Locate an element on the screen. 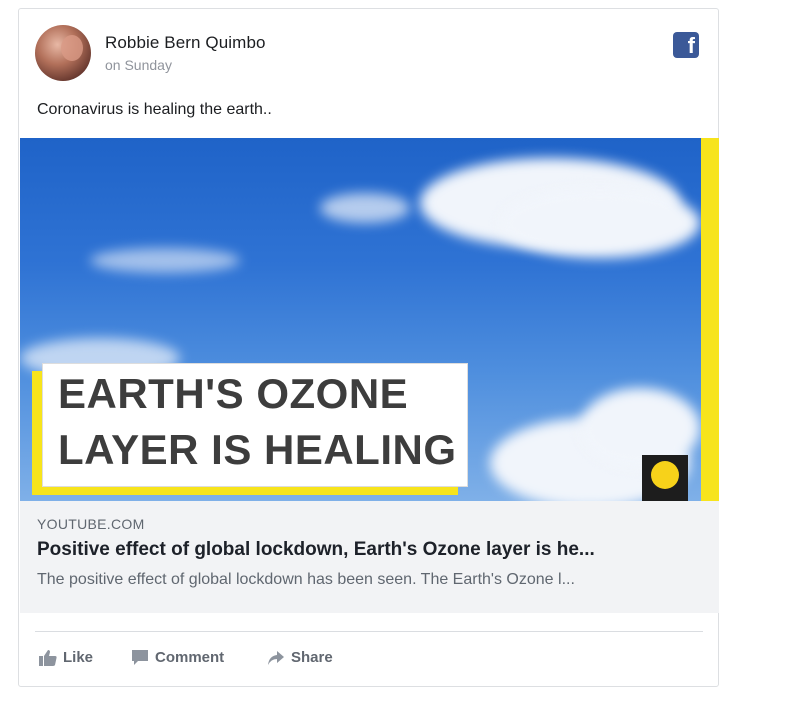 The width and height of the screenshot is (800, 710). divider is located at coordinates (369, 631).